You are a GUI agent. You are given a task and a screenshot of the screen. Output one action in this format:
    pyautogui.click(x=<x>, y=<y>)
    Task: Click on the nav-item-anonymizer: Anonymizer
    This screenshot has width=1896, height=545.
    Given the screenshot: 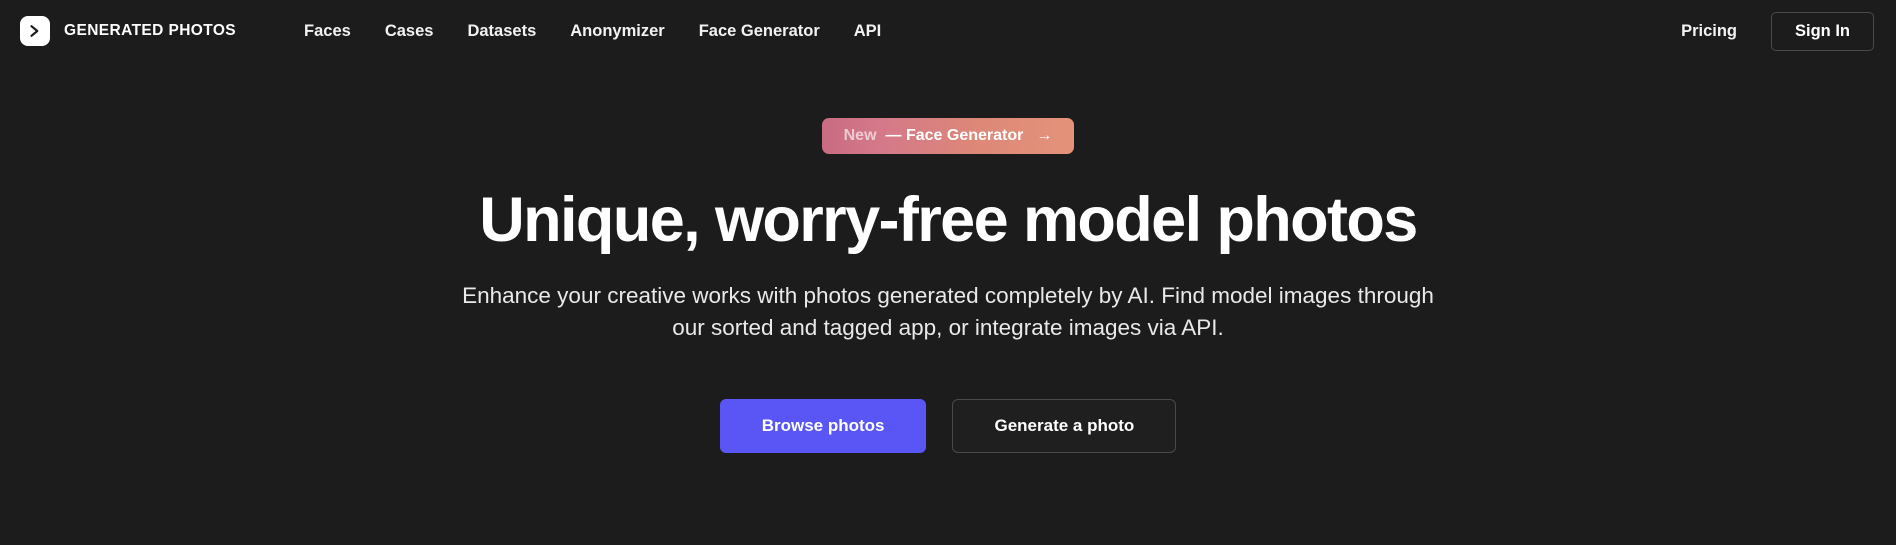 What is the action you would take?
    pyautogui.click(x=617, y=31)
    